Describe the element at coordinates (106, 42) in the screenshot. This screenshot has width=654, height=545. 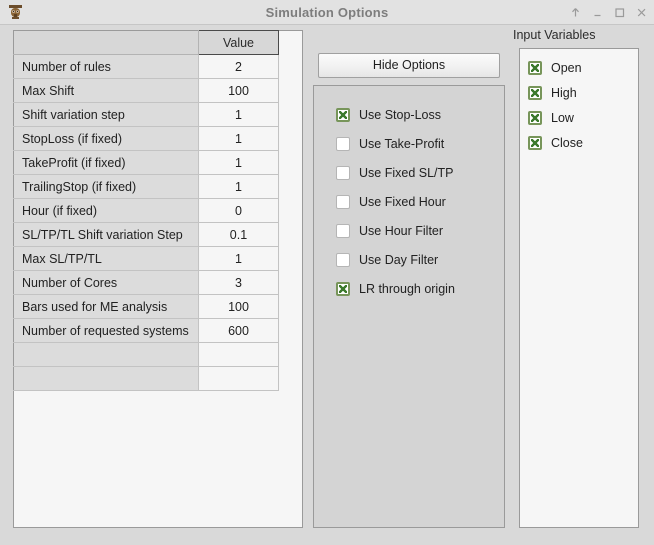
I see `column-header-name` at that location.